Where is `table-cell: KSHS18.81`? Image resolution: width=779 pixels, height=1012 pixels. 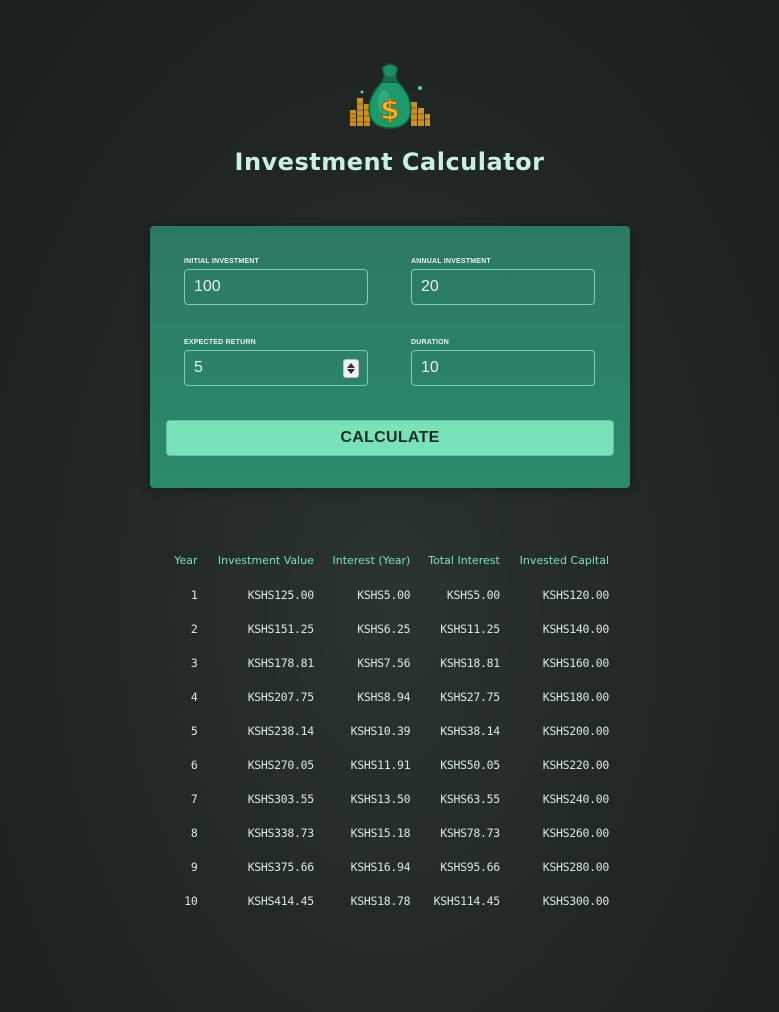 table-cell: KSHS18.81 is located at coordinates (470, 663).